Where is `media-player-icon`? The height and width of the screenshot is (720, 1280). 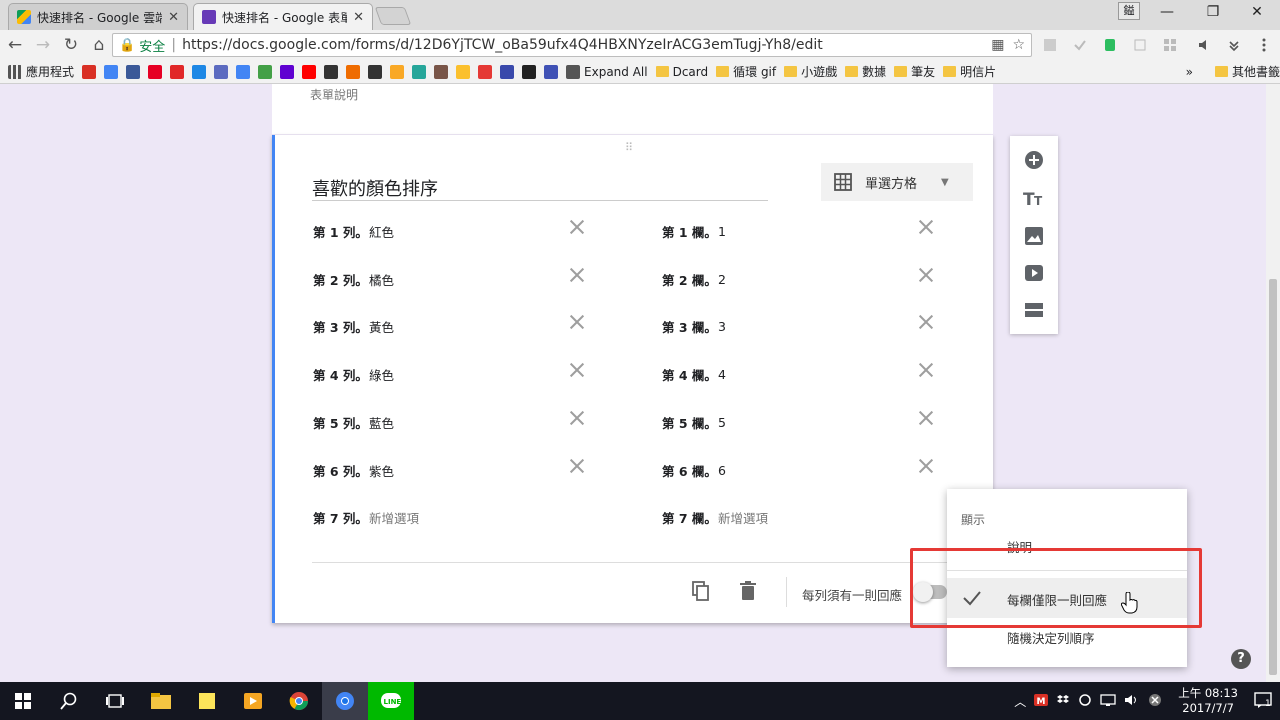 media-player-icon is located at coordinates (253, 701).